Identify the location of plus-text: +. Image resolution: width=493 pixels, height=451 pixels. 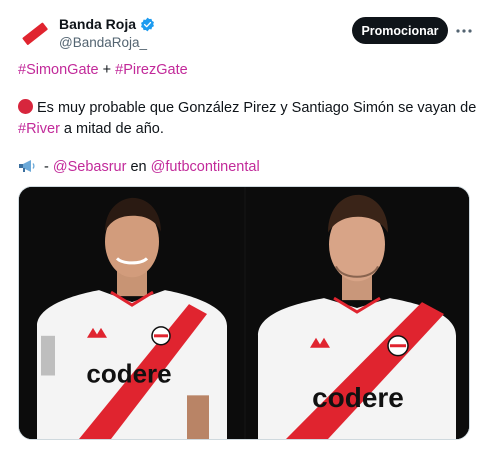
(107, 70).